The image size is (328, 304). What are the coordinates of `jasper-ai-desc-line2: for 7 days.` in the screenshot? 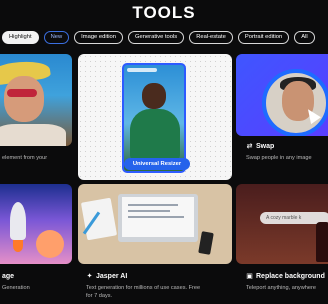 It's located at (99, 295).